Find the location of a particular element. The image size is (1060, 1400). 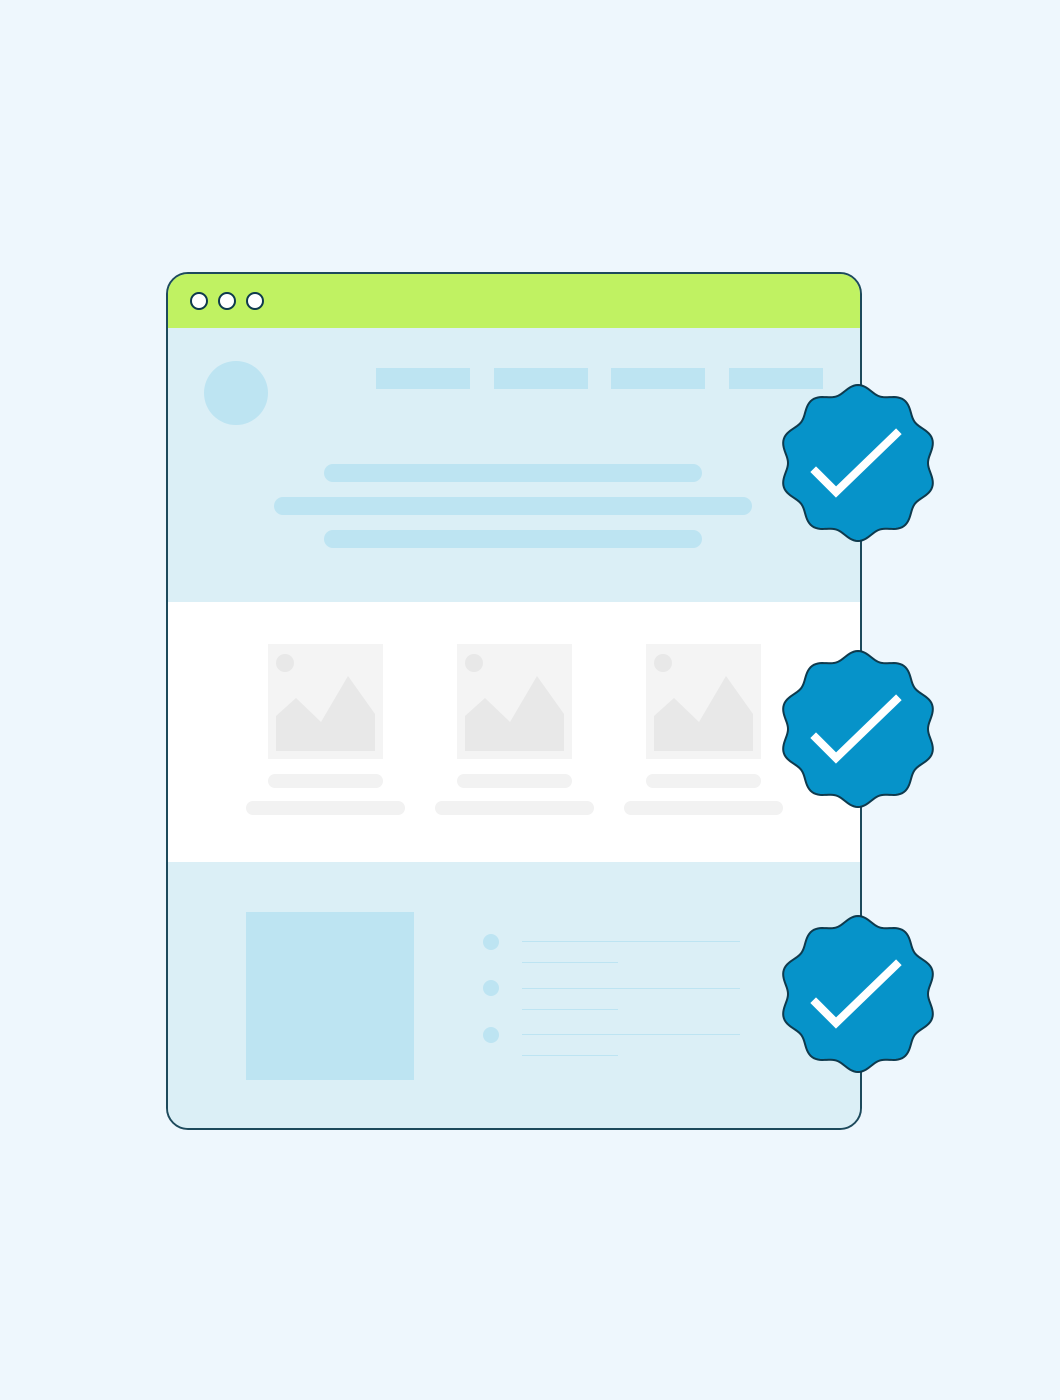

window-control-dot-maximize is located at coordinates (255, 301).